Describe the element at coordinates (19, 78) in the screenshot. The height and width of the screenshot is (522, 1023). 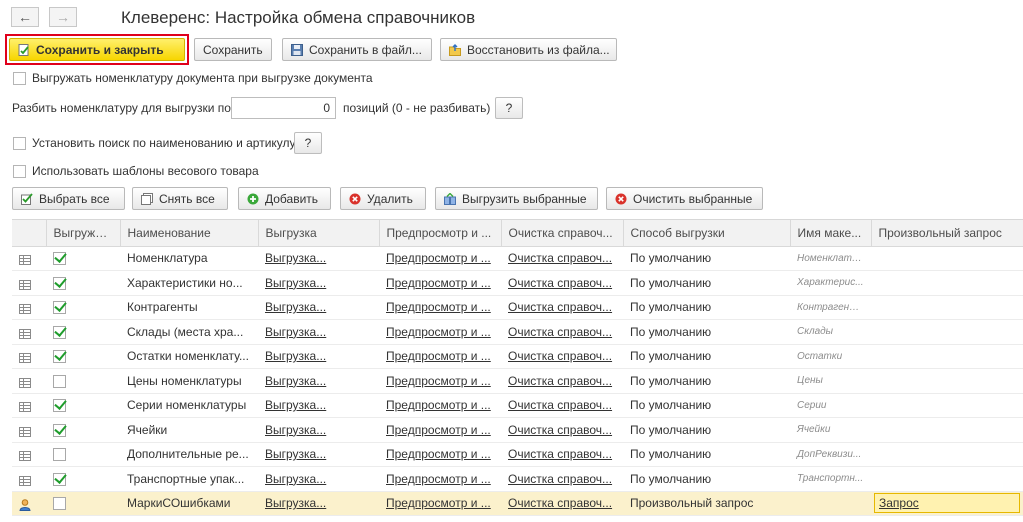
I see `export-nomenclature-checkbox` at that location.